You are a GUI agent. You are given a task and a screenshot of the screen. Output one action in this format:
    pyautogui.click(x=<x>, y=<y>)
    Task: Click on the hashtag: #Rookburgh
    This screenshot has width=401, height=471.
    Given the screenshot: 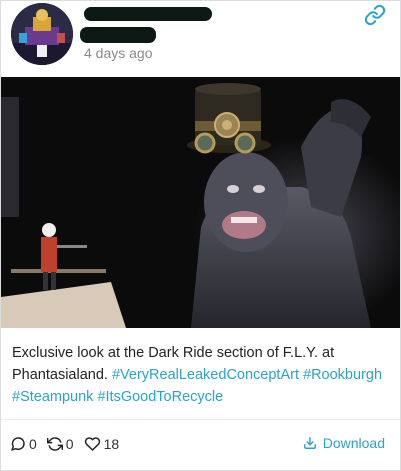 What is the action you would take?
    pyautogui.click(x=342, y=375)
    